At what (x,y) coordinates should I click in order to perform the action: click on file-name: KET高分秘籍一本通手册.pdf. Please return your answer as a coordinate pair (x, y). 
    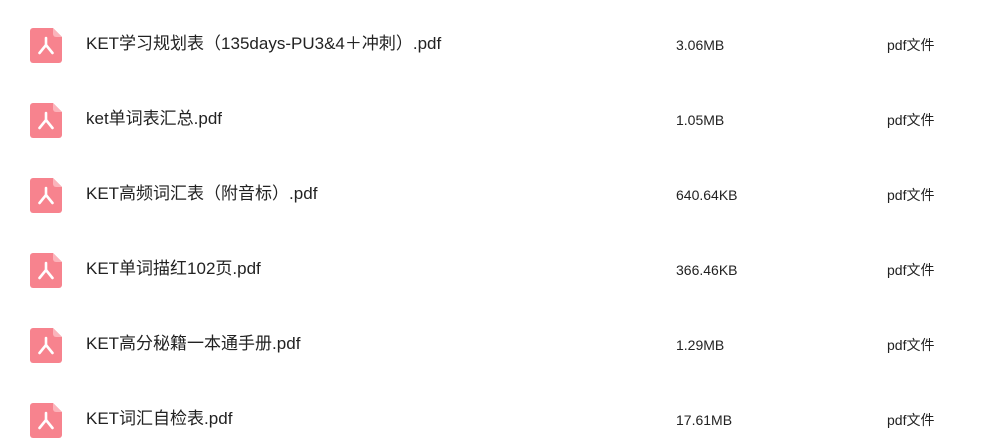
    Looking at the image, I should click on (193, 344).